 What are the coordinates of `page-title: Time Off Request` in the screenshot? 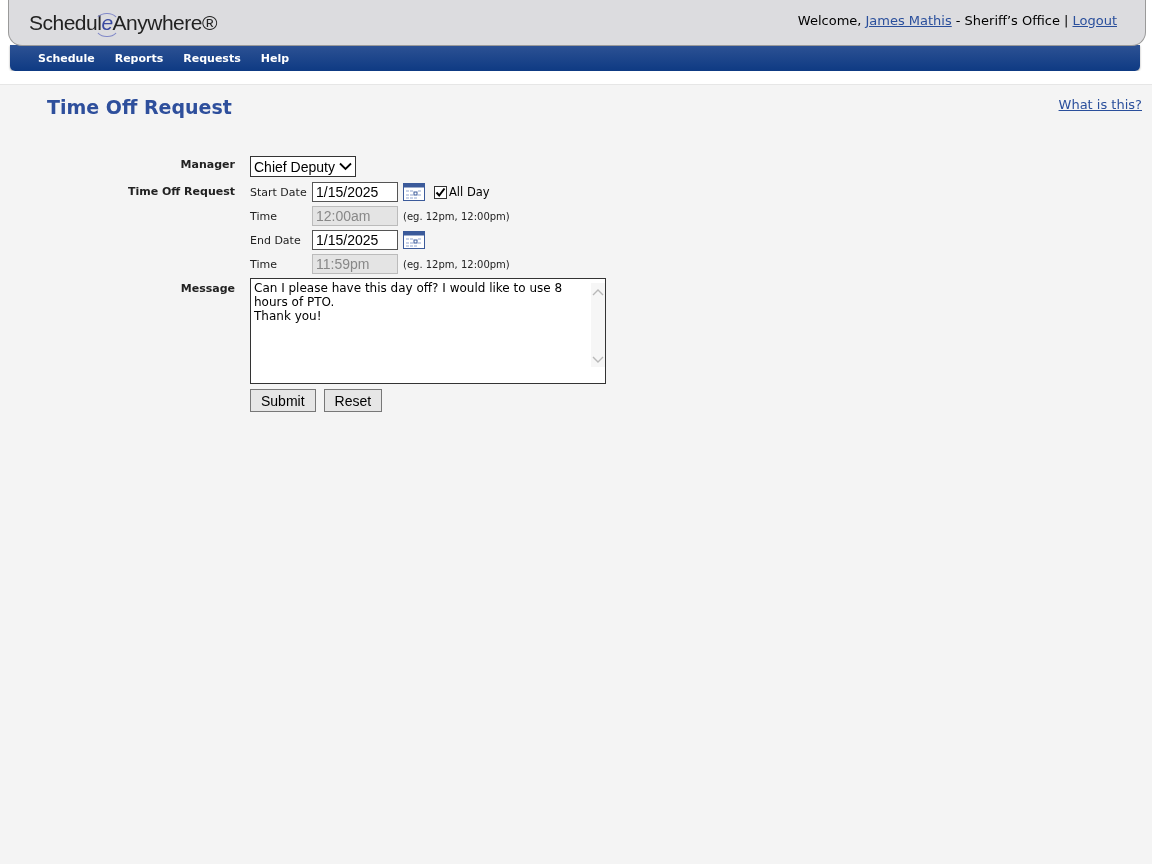 It's located at (139, 107).